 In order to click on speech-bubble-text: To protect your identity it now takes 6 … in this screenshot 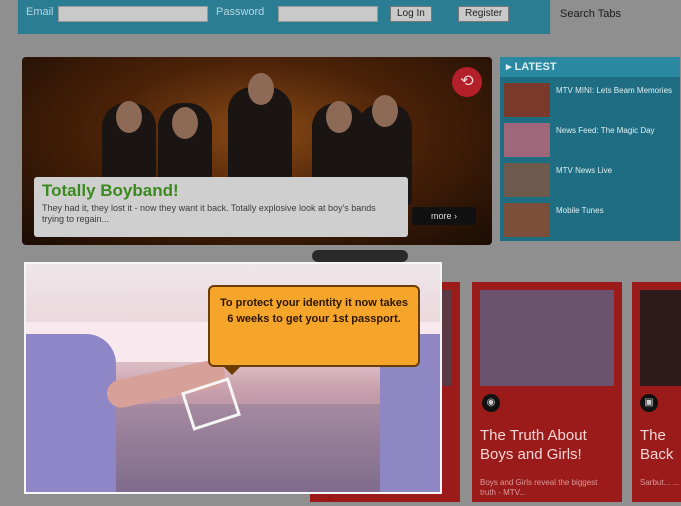, I will do `click(314, 311)`.